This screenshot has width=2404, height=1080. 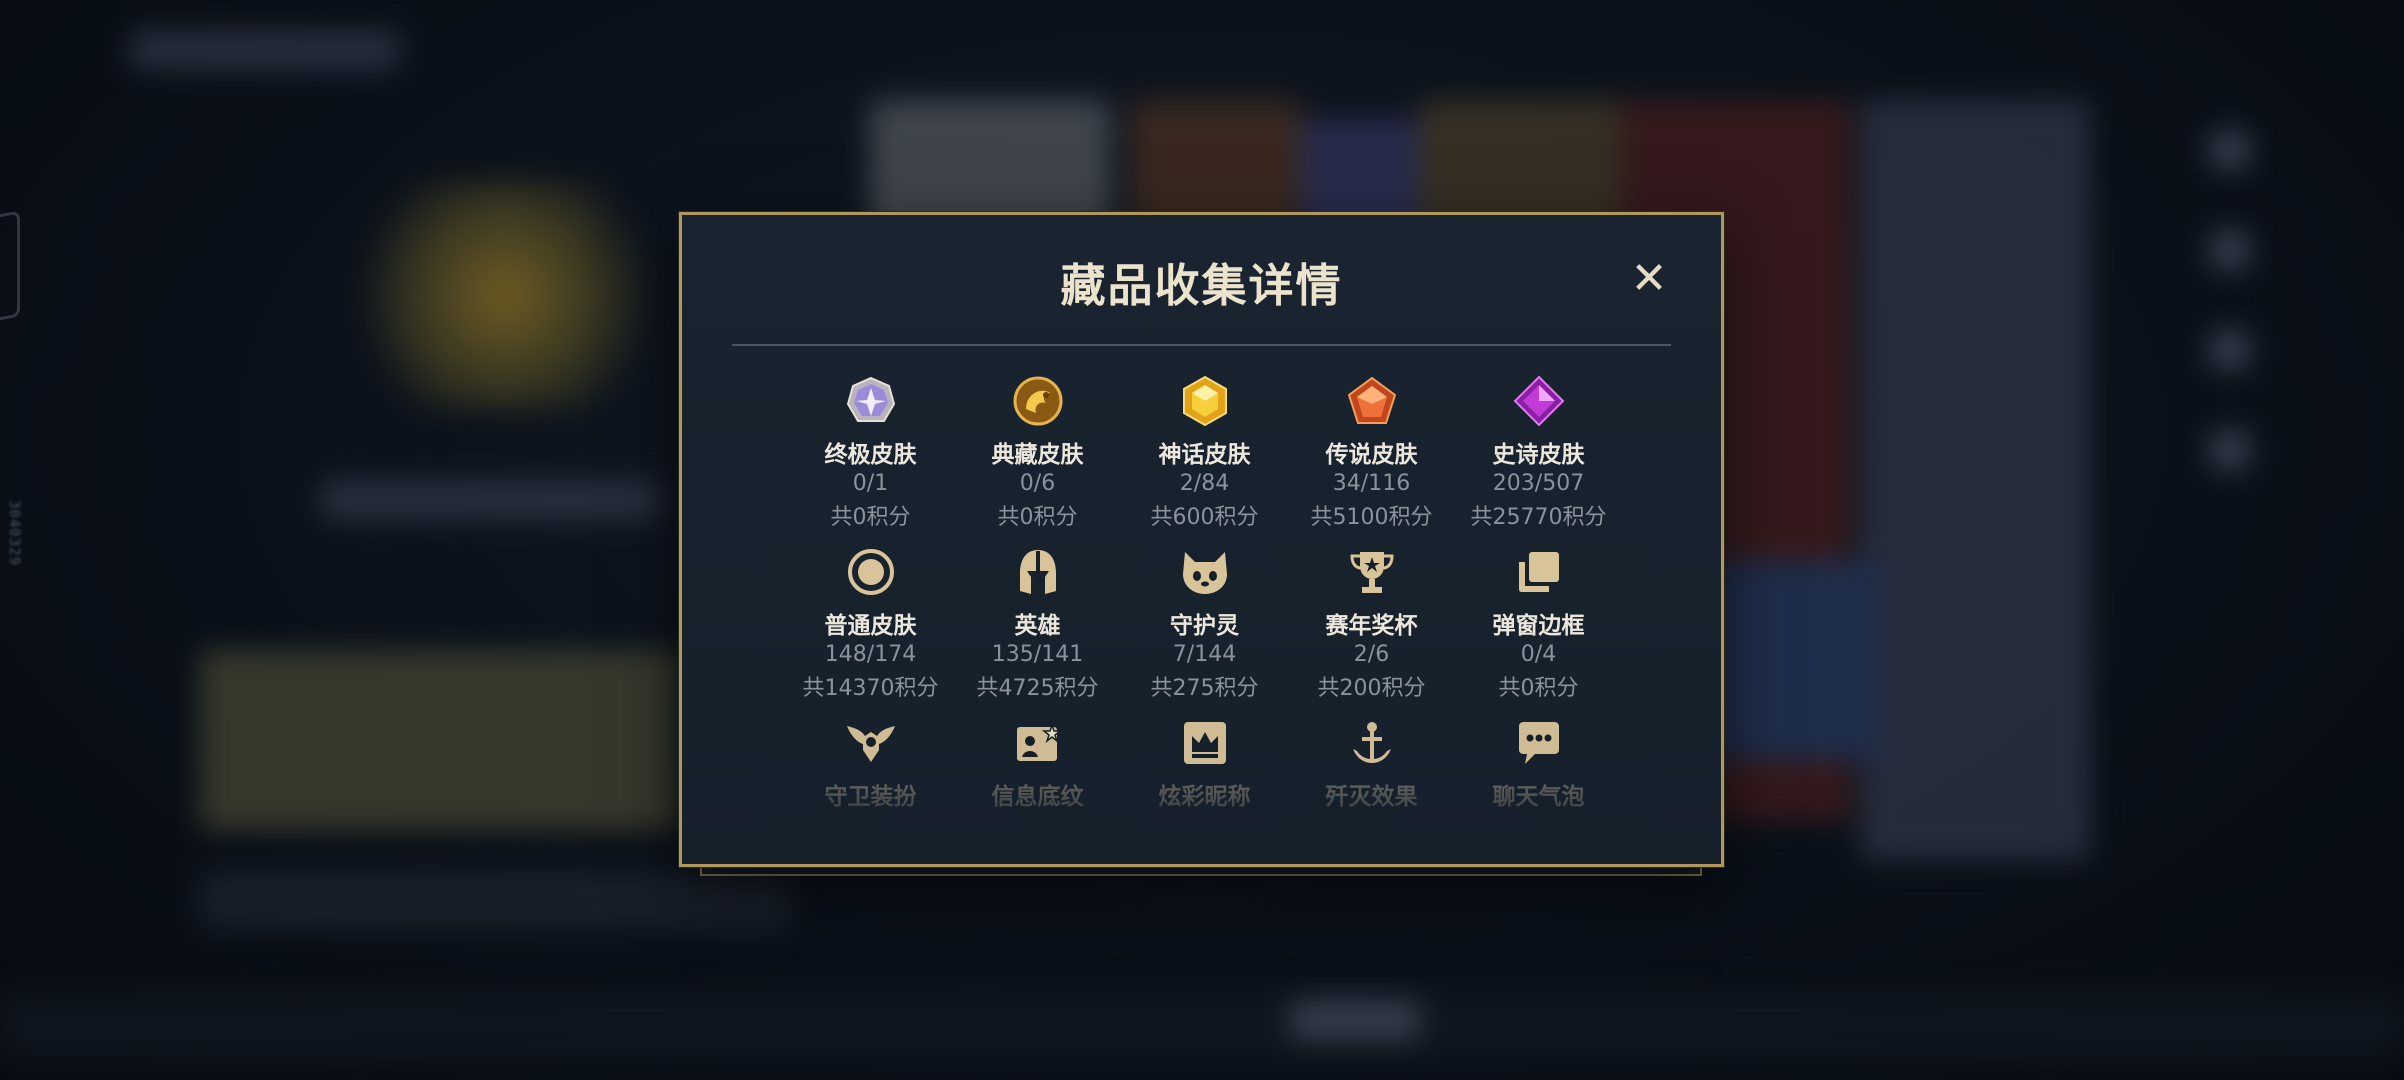 What do you see at coordinates (870, 626) in the screenshot?
I see `item-label: 普通皮肤` at bounding box center [870, 626].